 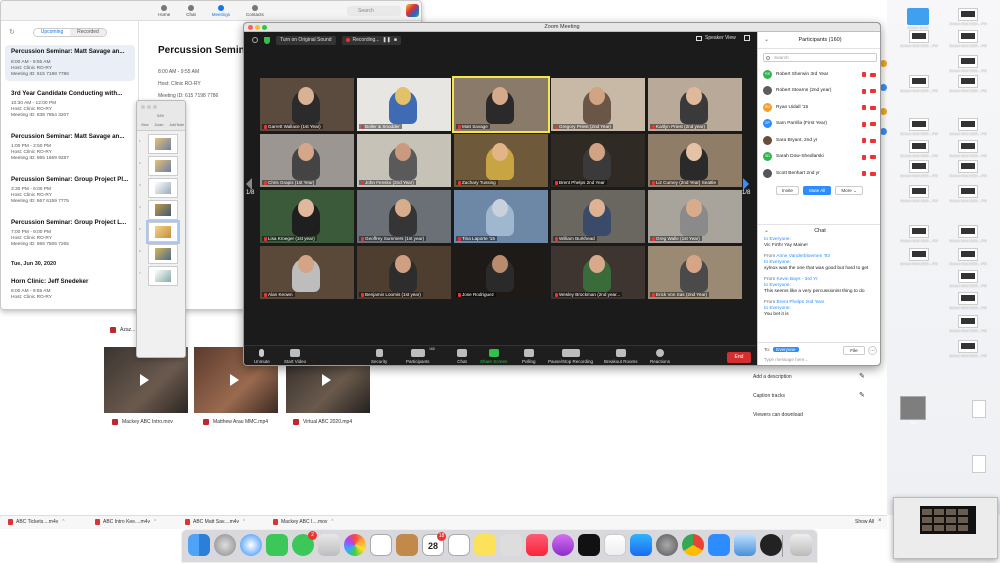 What do you see at coordinates (819, 173) in the screenshot?
I see `participant-row: Scott Benhart 2nd yr` at bounding box center [819, 173].